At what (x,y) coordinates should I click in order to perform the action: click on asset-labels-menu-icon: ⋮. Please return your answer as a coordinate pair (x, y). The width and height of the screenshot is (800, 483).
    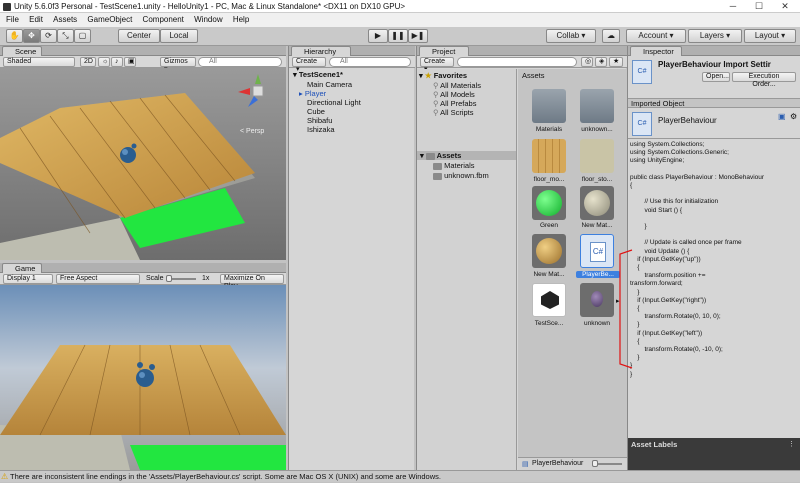
    Looking at the image, I should click on (791, 444).